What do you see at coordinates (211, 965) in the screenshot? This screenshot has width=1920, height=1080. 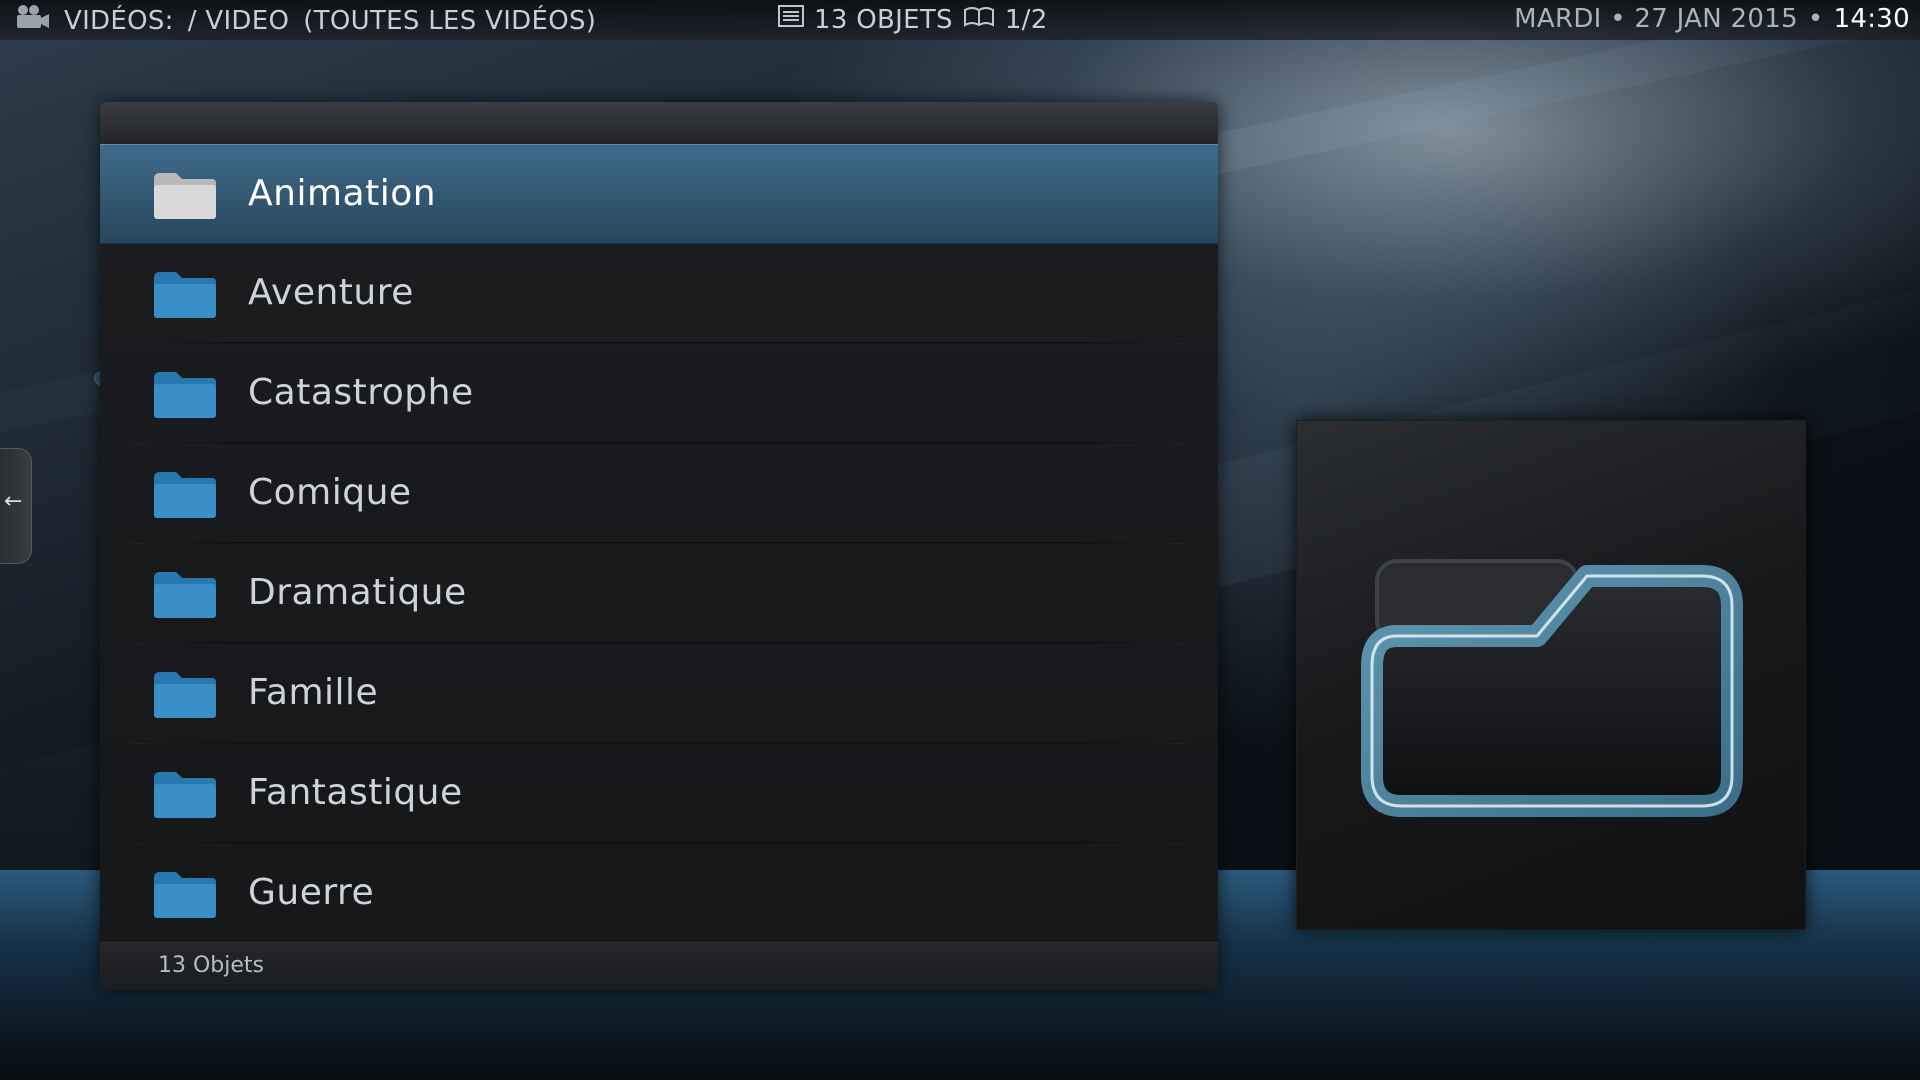 I see `item-count-footer: 13 Objets` at bounding box center [211, 965].